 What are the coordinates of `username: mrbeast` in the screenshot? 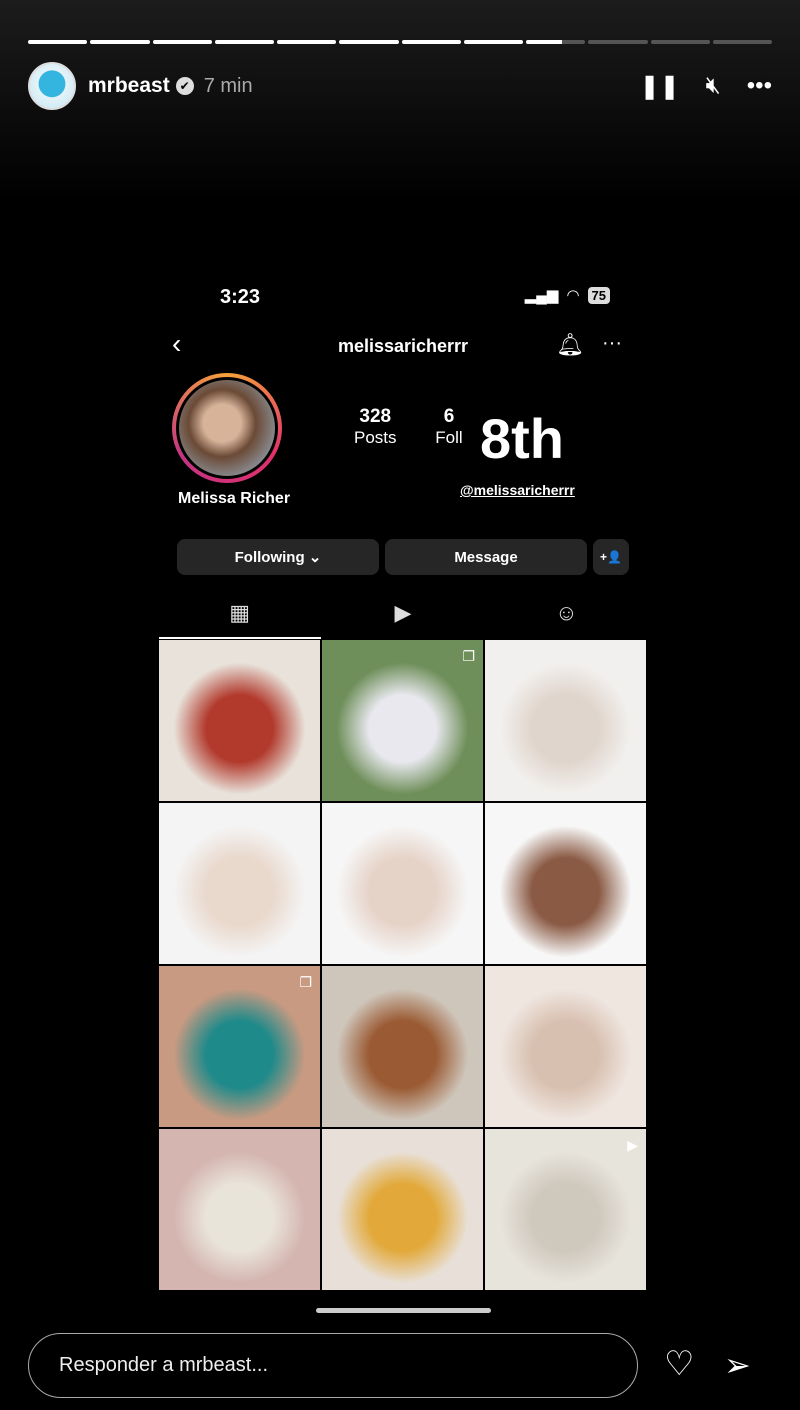 It's located at (129, 86).